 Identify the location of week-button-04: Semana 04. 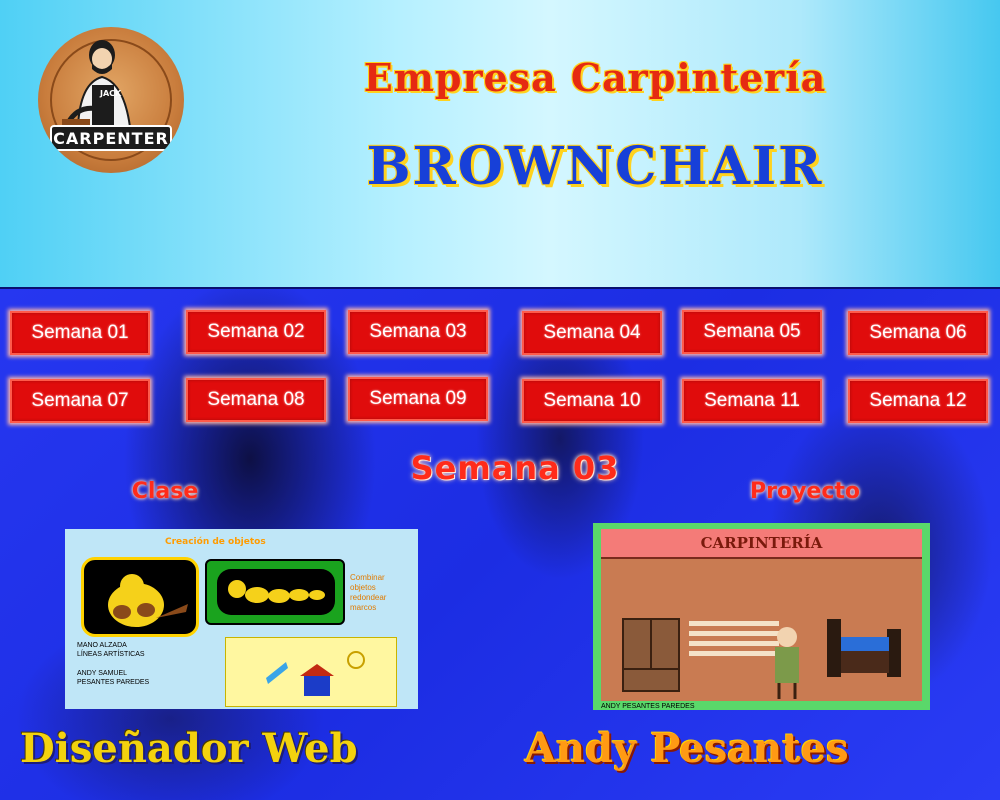
(592, 333).